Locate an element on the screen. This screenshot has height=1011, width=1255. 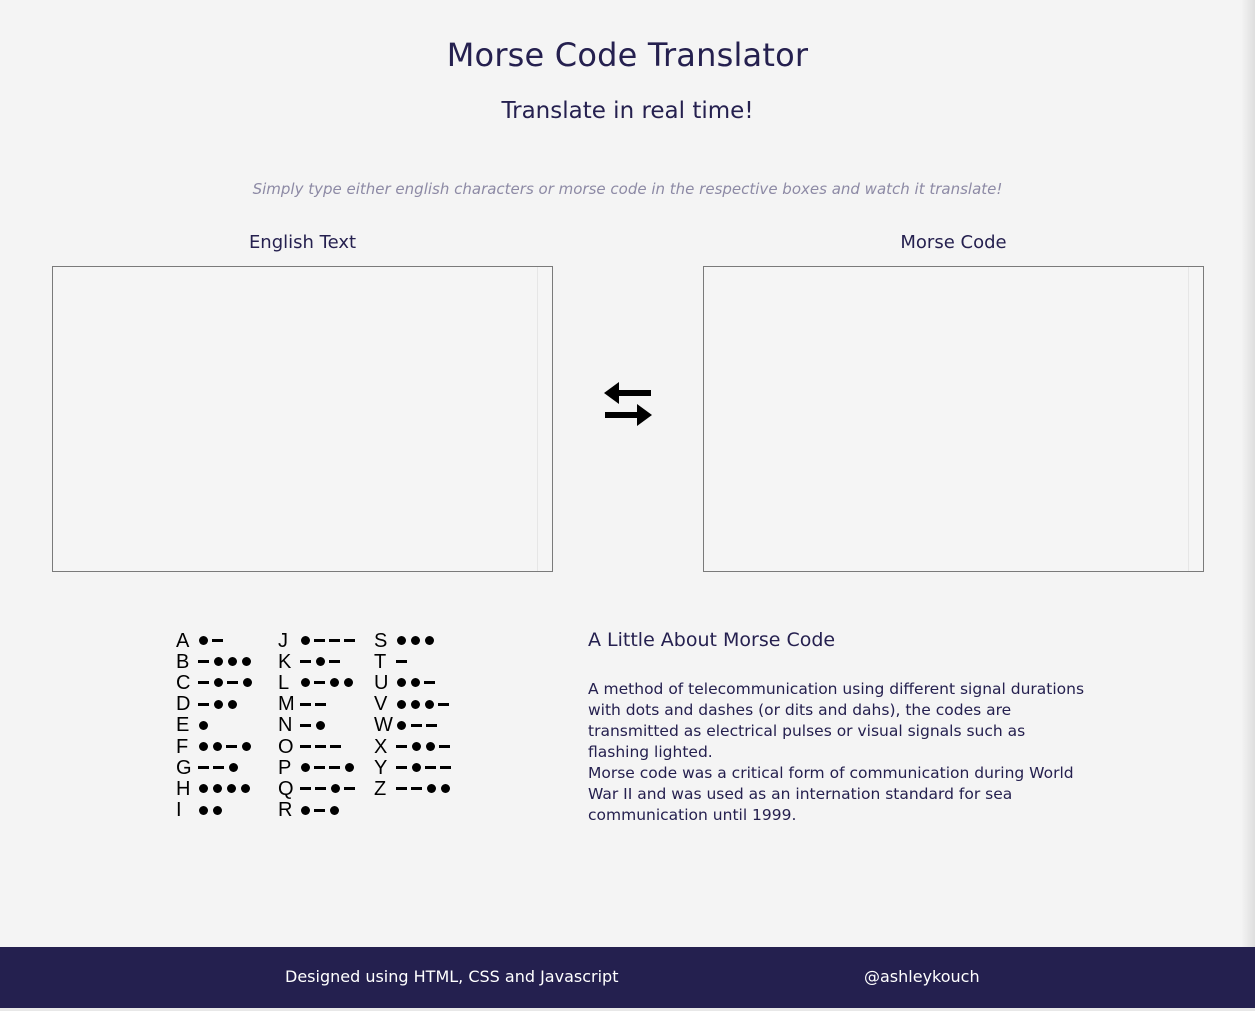
morse-chart-letter: V is located at coordinates (381, 704).